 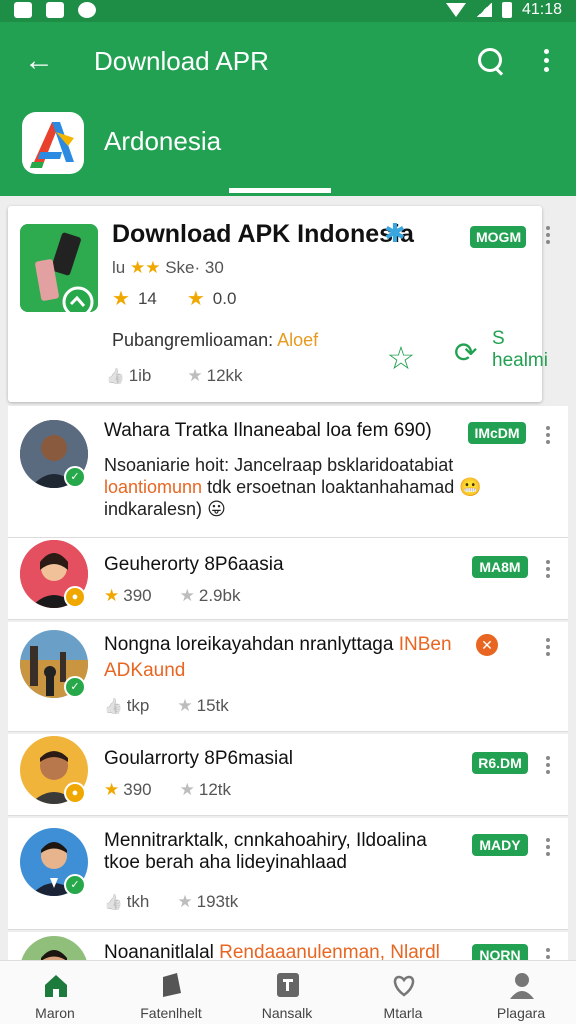 I want to click on post-title: Noananitlalal Rendaaanulenman, Nlardl, so click(x=272, y=951).